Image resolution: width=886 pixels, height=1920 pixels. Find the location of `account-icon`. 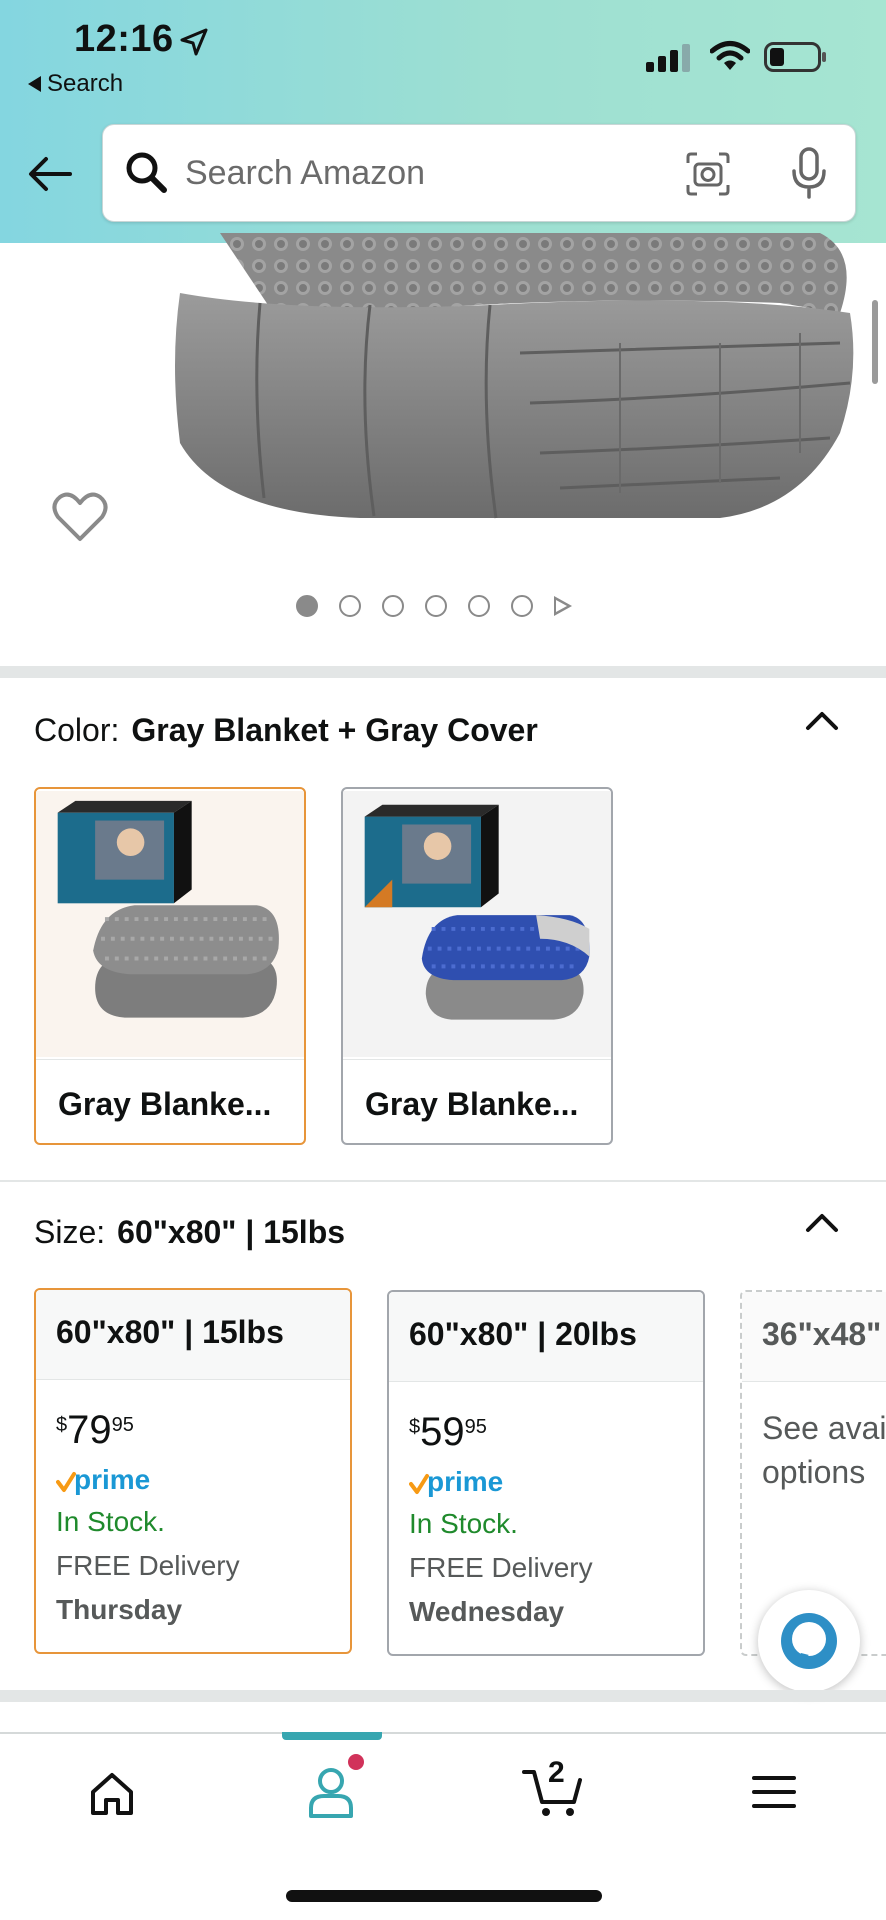

account-icon is located at coordinates (331, 1793).